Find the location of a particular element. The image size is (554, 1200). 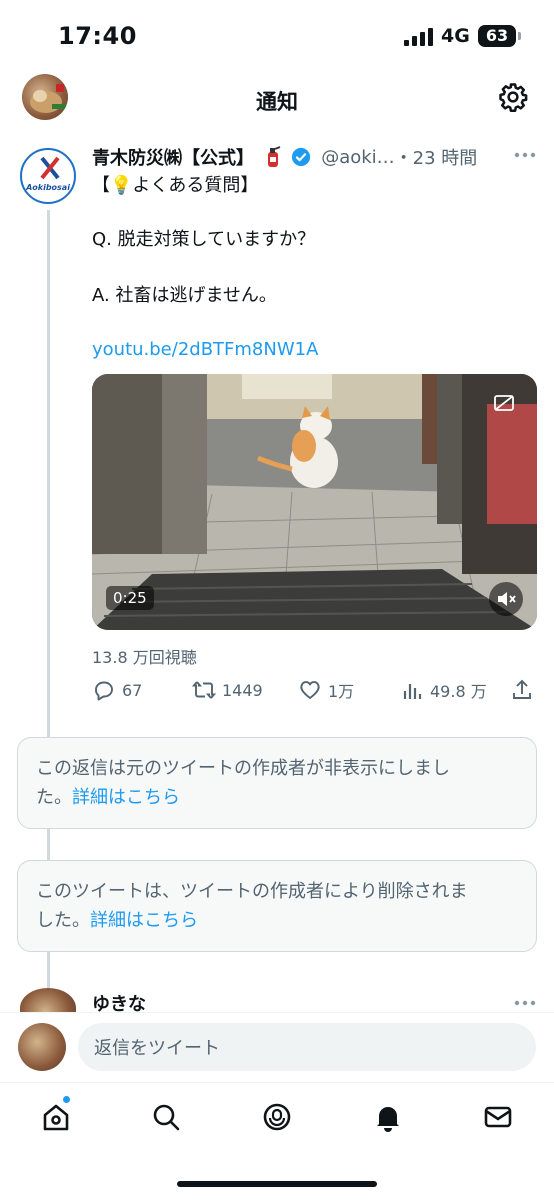

reply-button: 67 is located at coordinates (117, 690).